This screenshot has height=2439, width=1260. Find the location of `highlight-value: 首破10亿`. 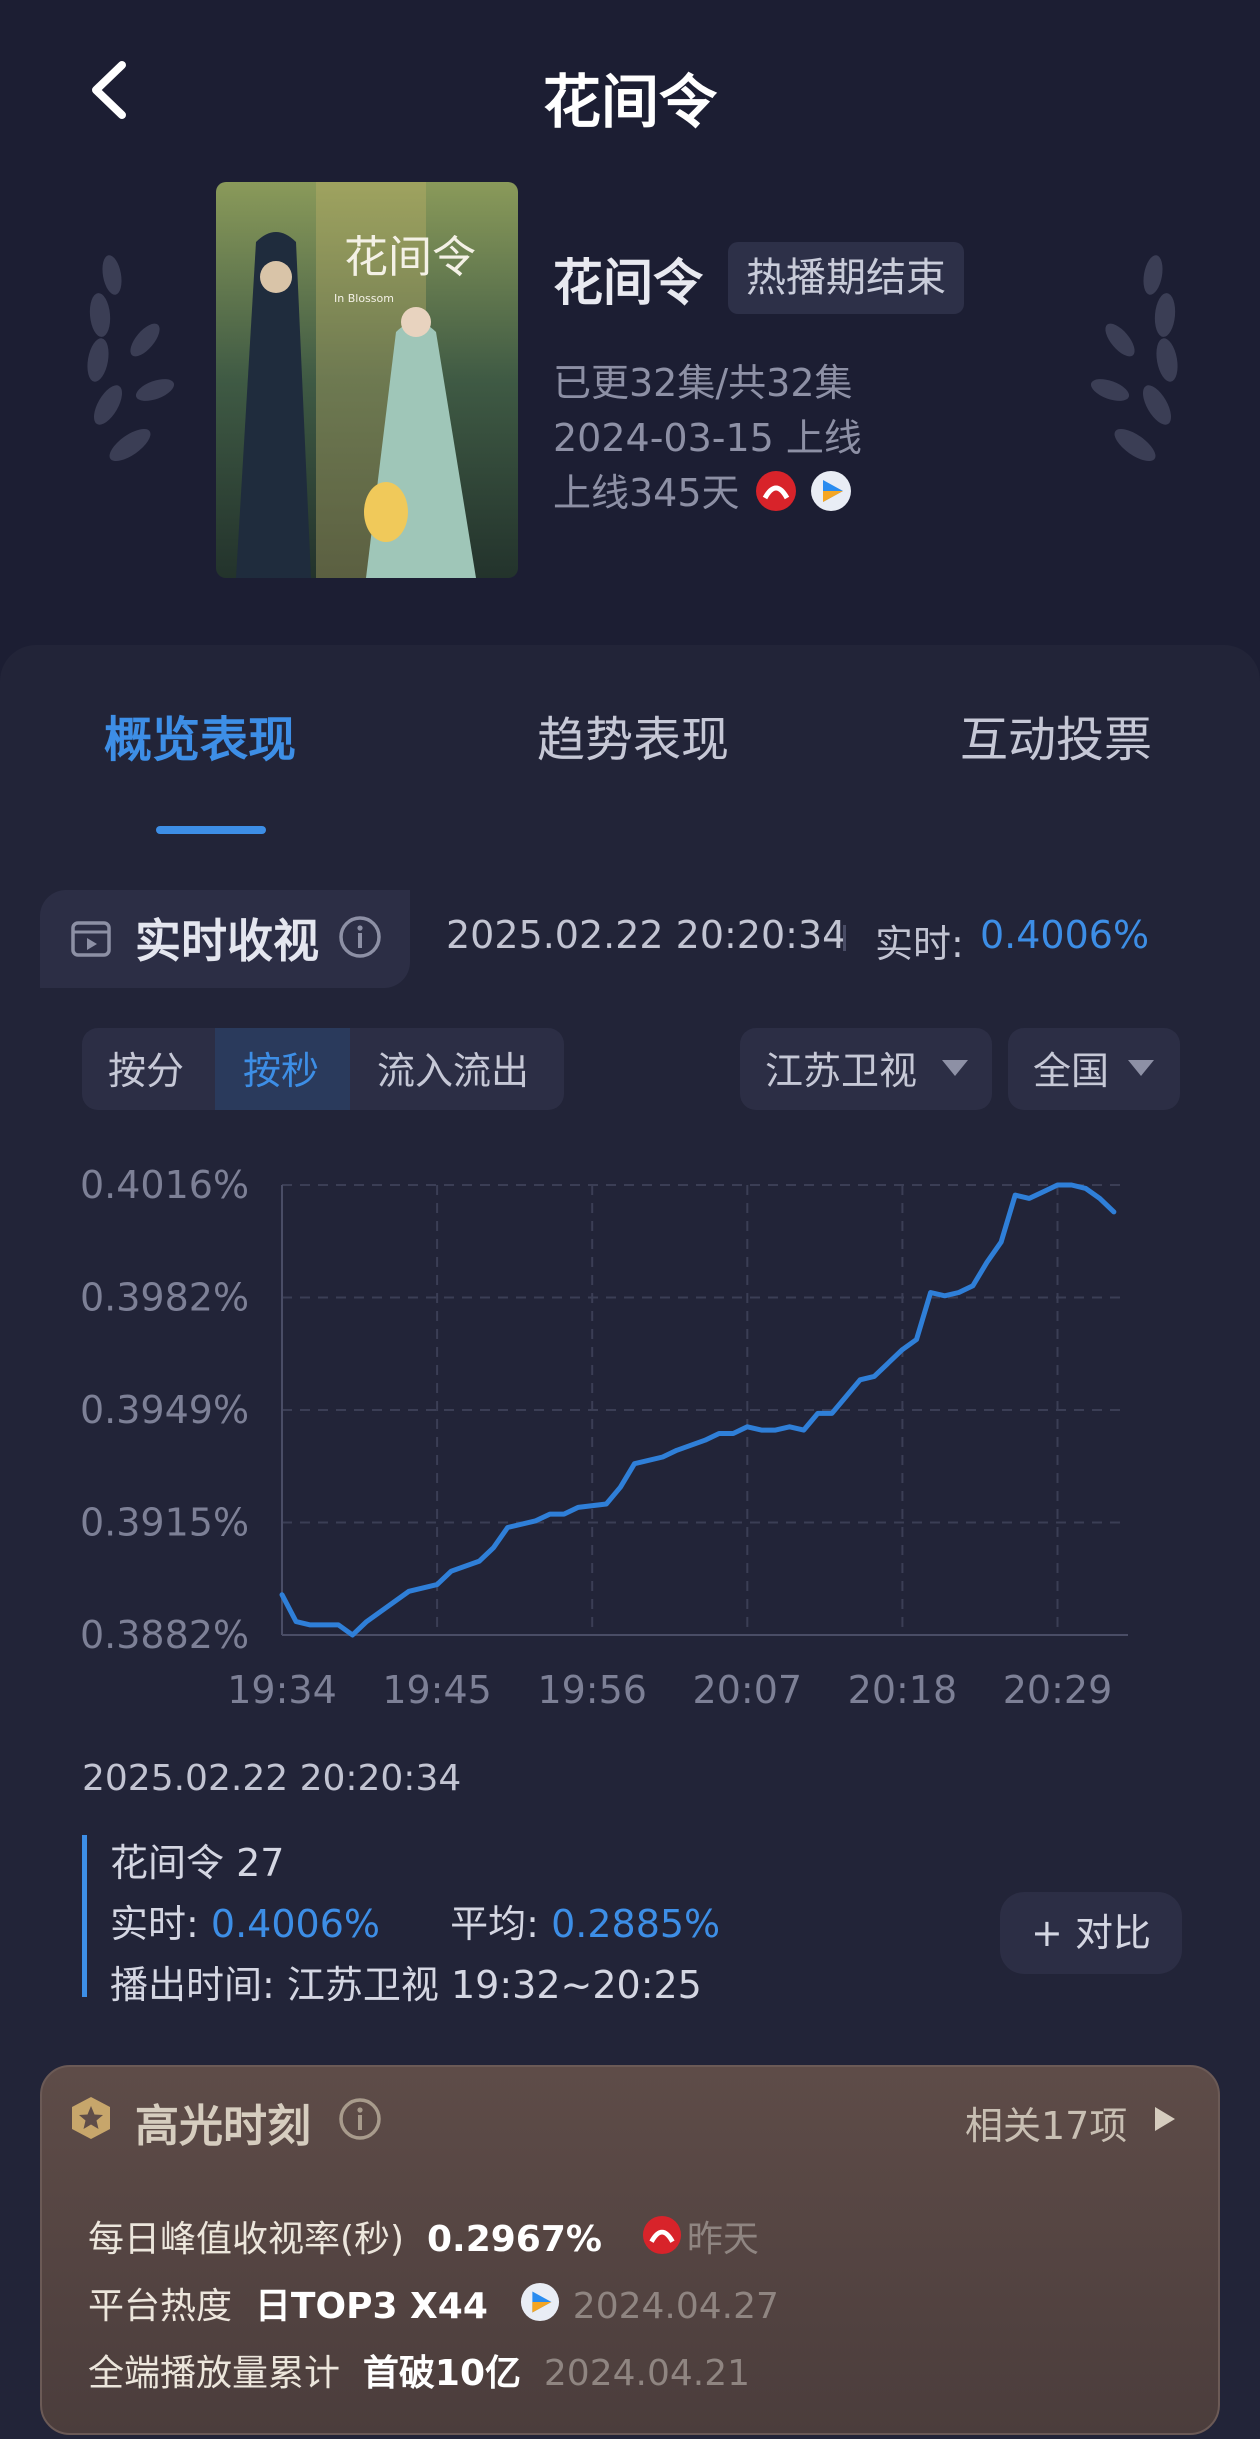

highlight-value: 首破10亿 is located at coordinates (442, 2373).